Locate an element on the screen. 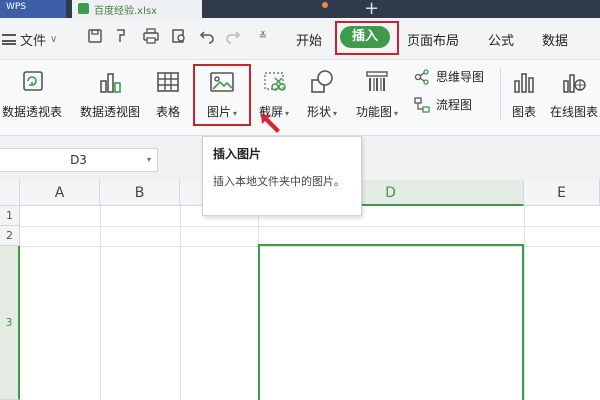 The width and height of the screenshot is (600, 400). picture-button-highlight is located at coordinates (222, 95).